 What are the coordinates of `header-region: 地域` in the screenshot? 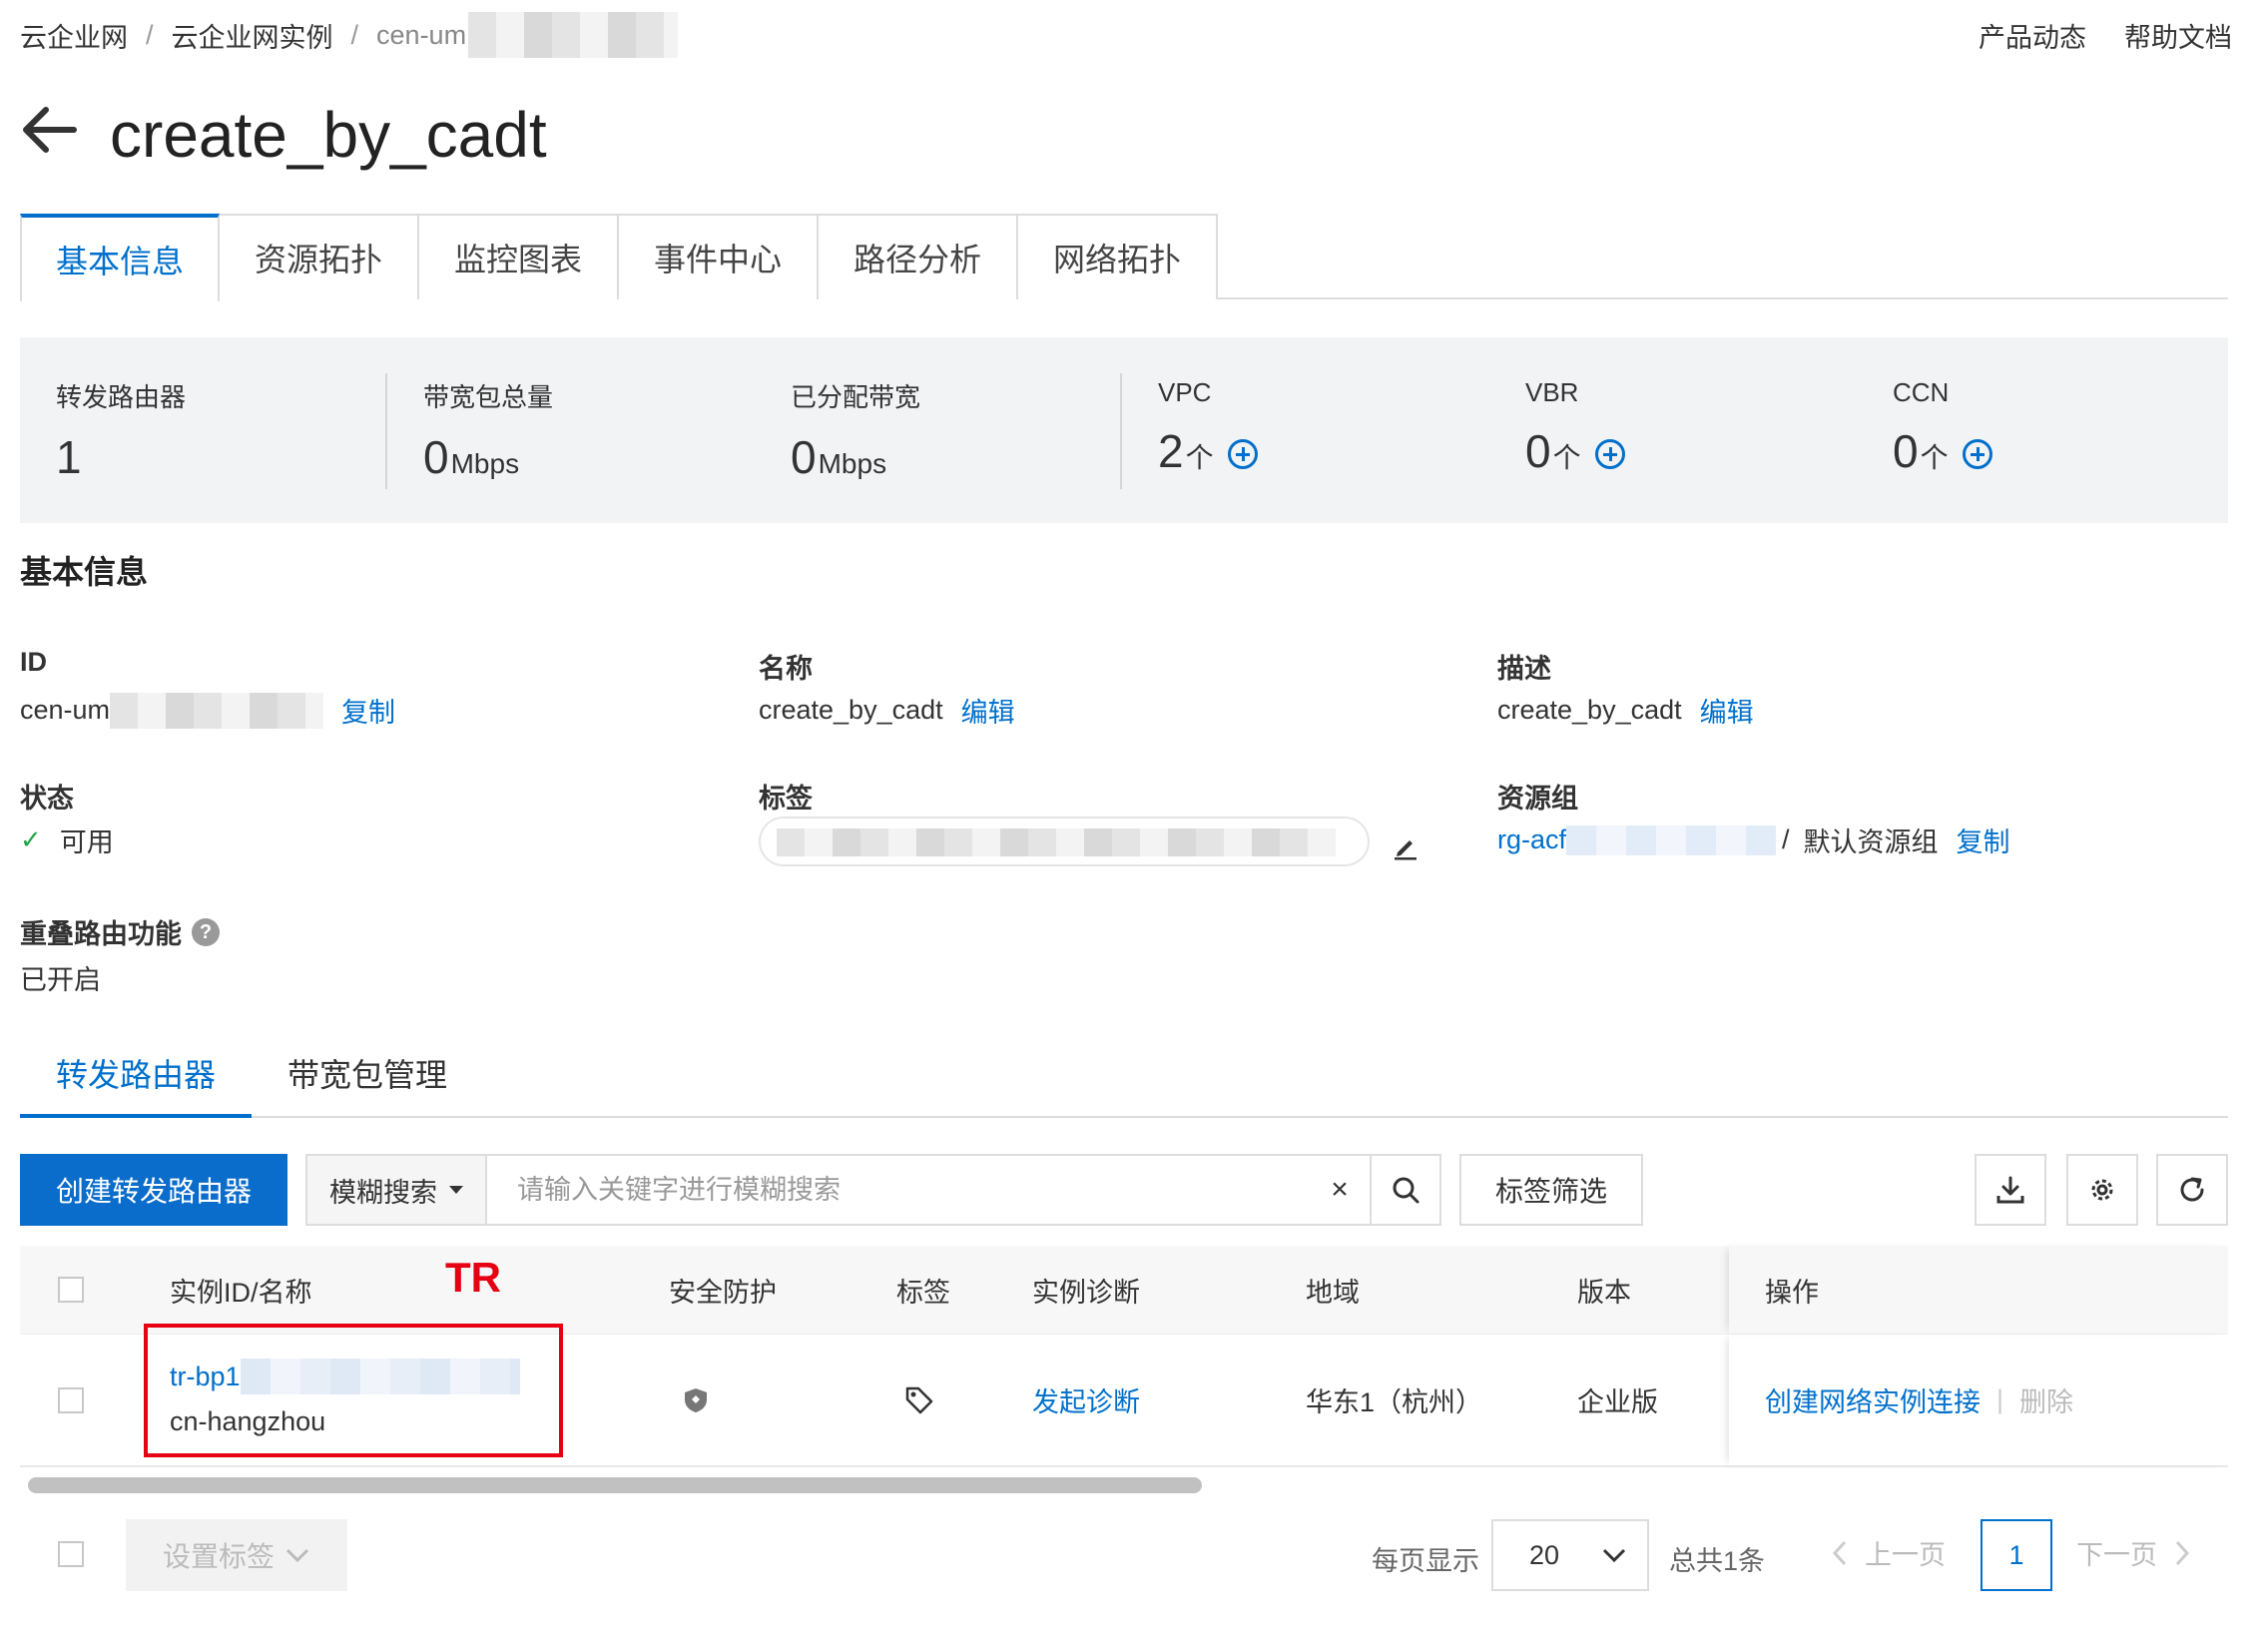 It's located at (1333, 1292).